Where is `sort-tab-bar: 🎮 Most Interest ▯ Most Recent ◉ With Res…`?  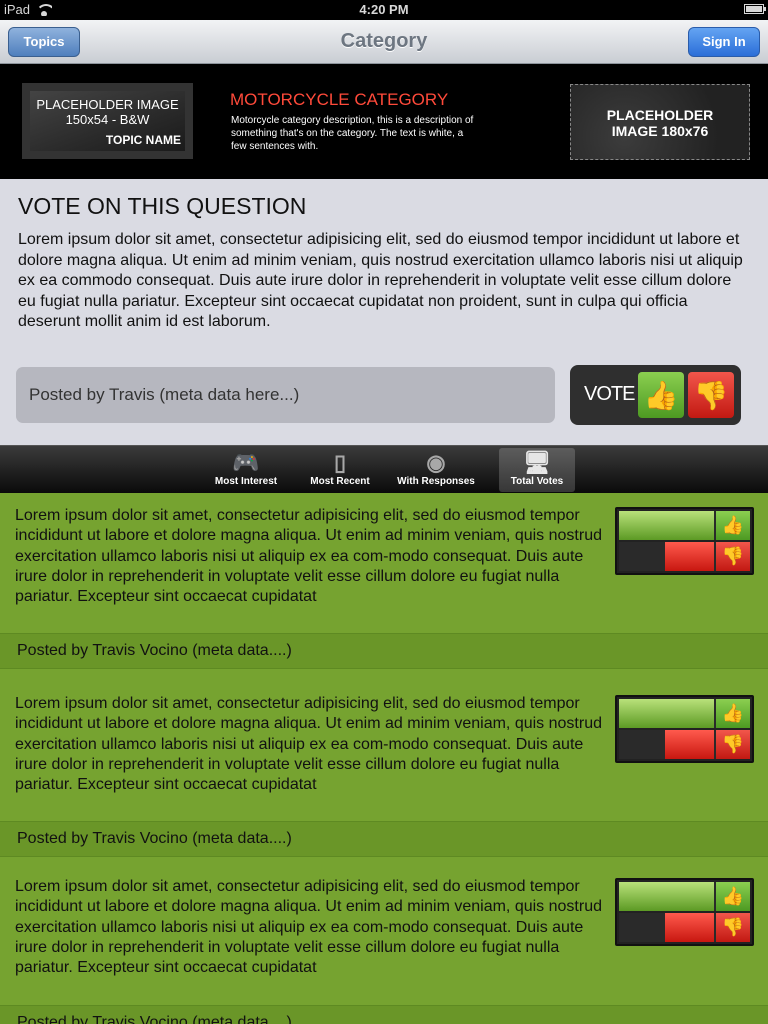
sort-tab-bar: 🎮 Most Interest ▯ Most Recent ◉ With Res… is located at coordinates (384, 469).